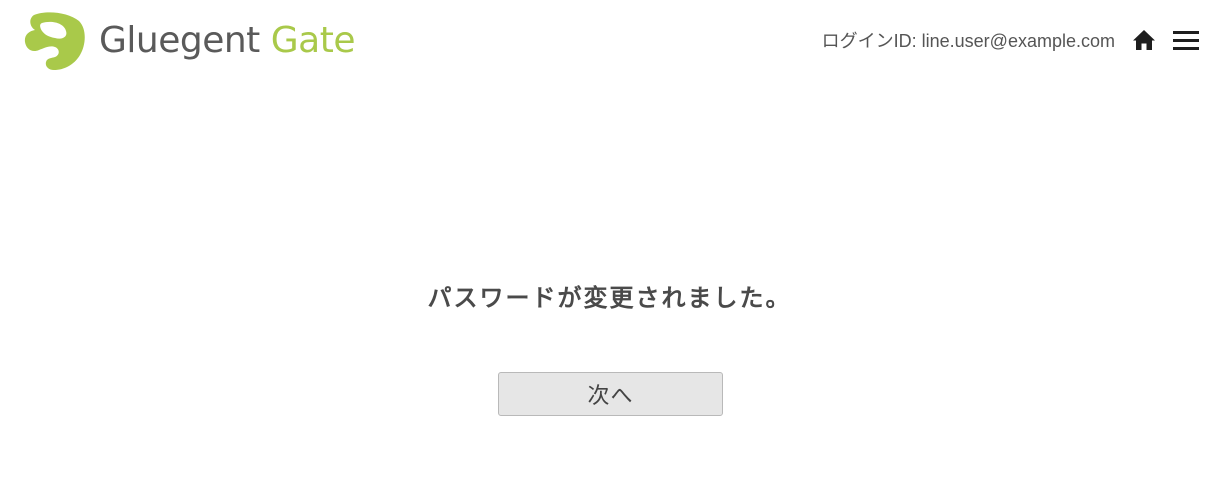  Describe the element at coordinates (179, 40) in the screenshot. I see `logo-word-gluegent: Gluegent` at that location.